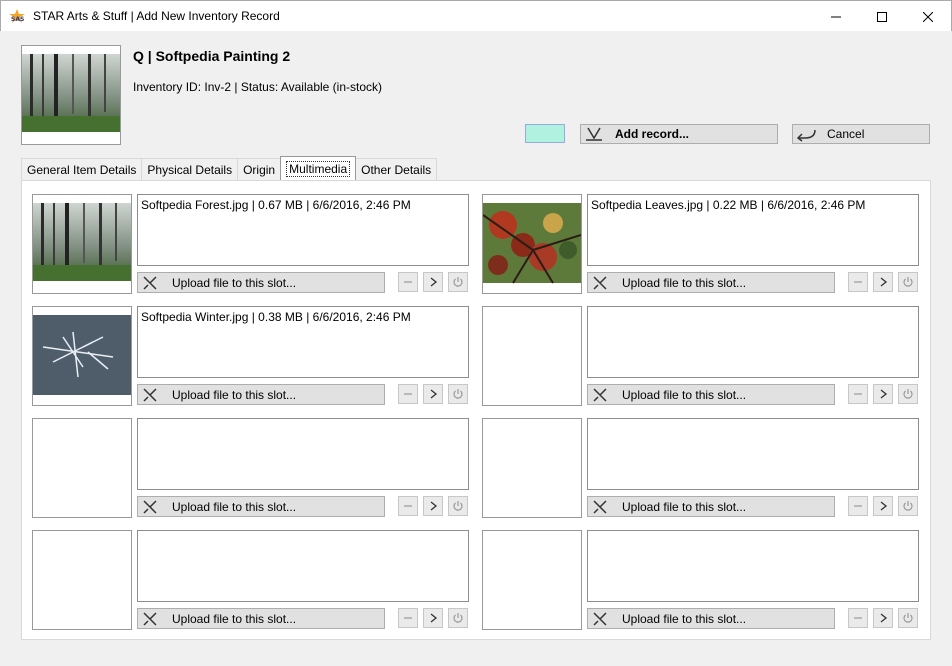 This screenshot has width=952, height=666. What do you see at coordinates (71, 95) in the screenshot?
I see `item-thumbnail` at bounding box center [71, 95].